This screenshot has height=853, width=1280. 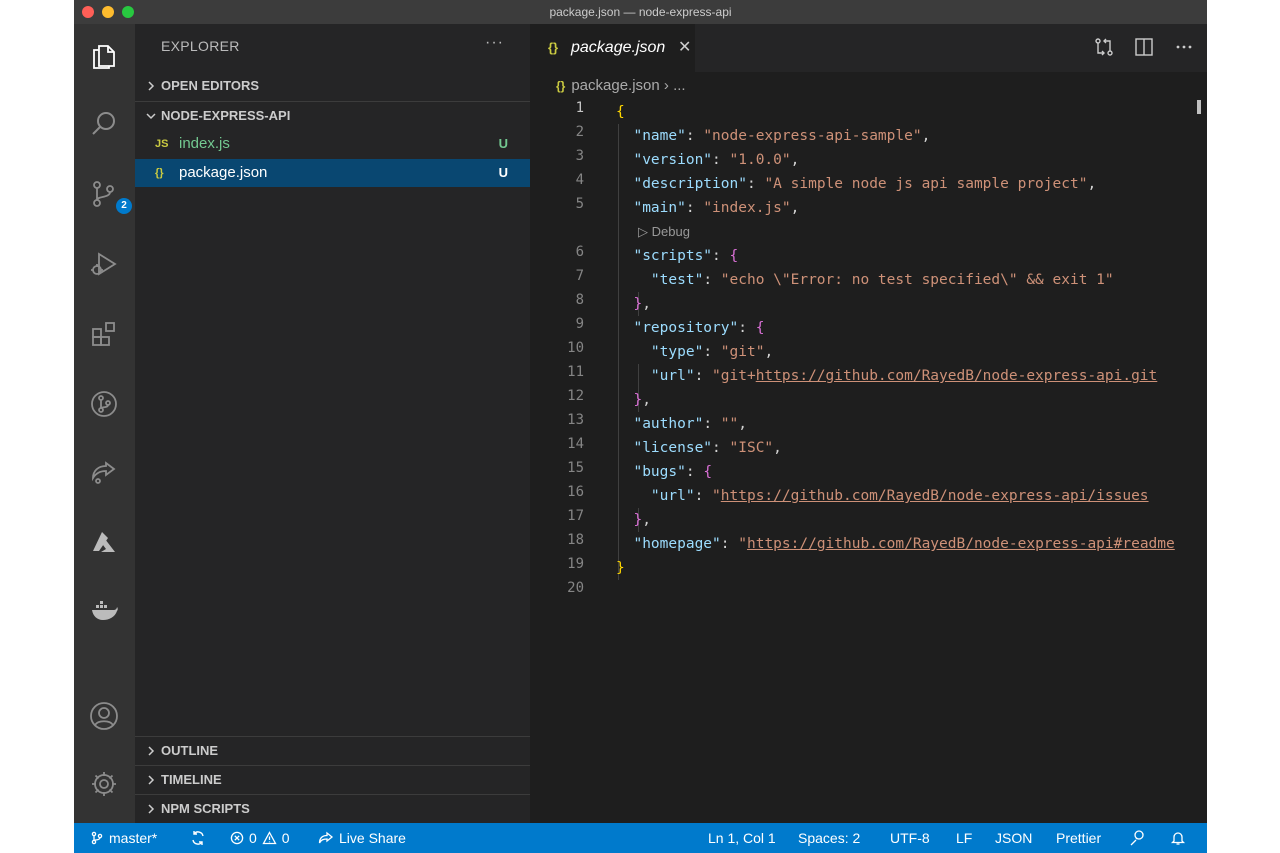 I want to click on line-number: 7, so click(x=579, y=276).